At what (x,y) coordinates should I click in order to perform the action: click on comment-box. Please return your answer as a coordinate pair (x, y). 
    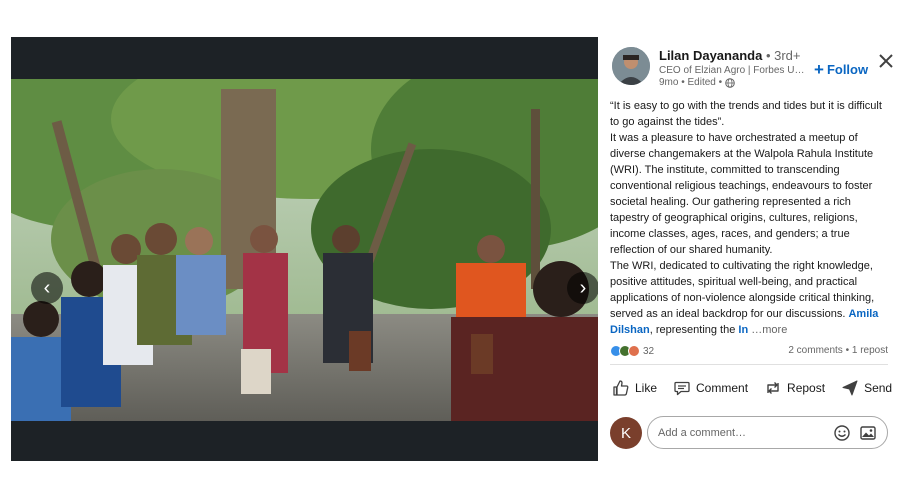
    Looking at the image, I should click on (767, 432).